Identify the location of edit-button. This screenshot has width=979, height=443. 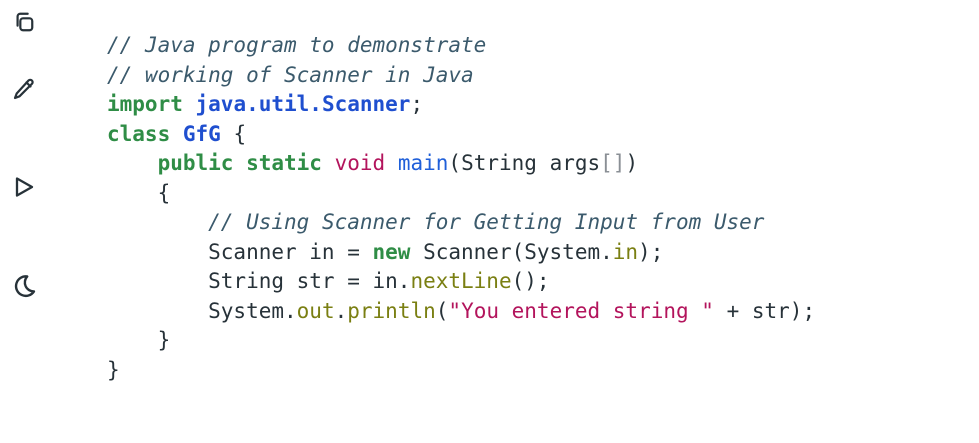
(24, 89).